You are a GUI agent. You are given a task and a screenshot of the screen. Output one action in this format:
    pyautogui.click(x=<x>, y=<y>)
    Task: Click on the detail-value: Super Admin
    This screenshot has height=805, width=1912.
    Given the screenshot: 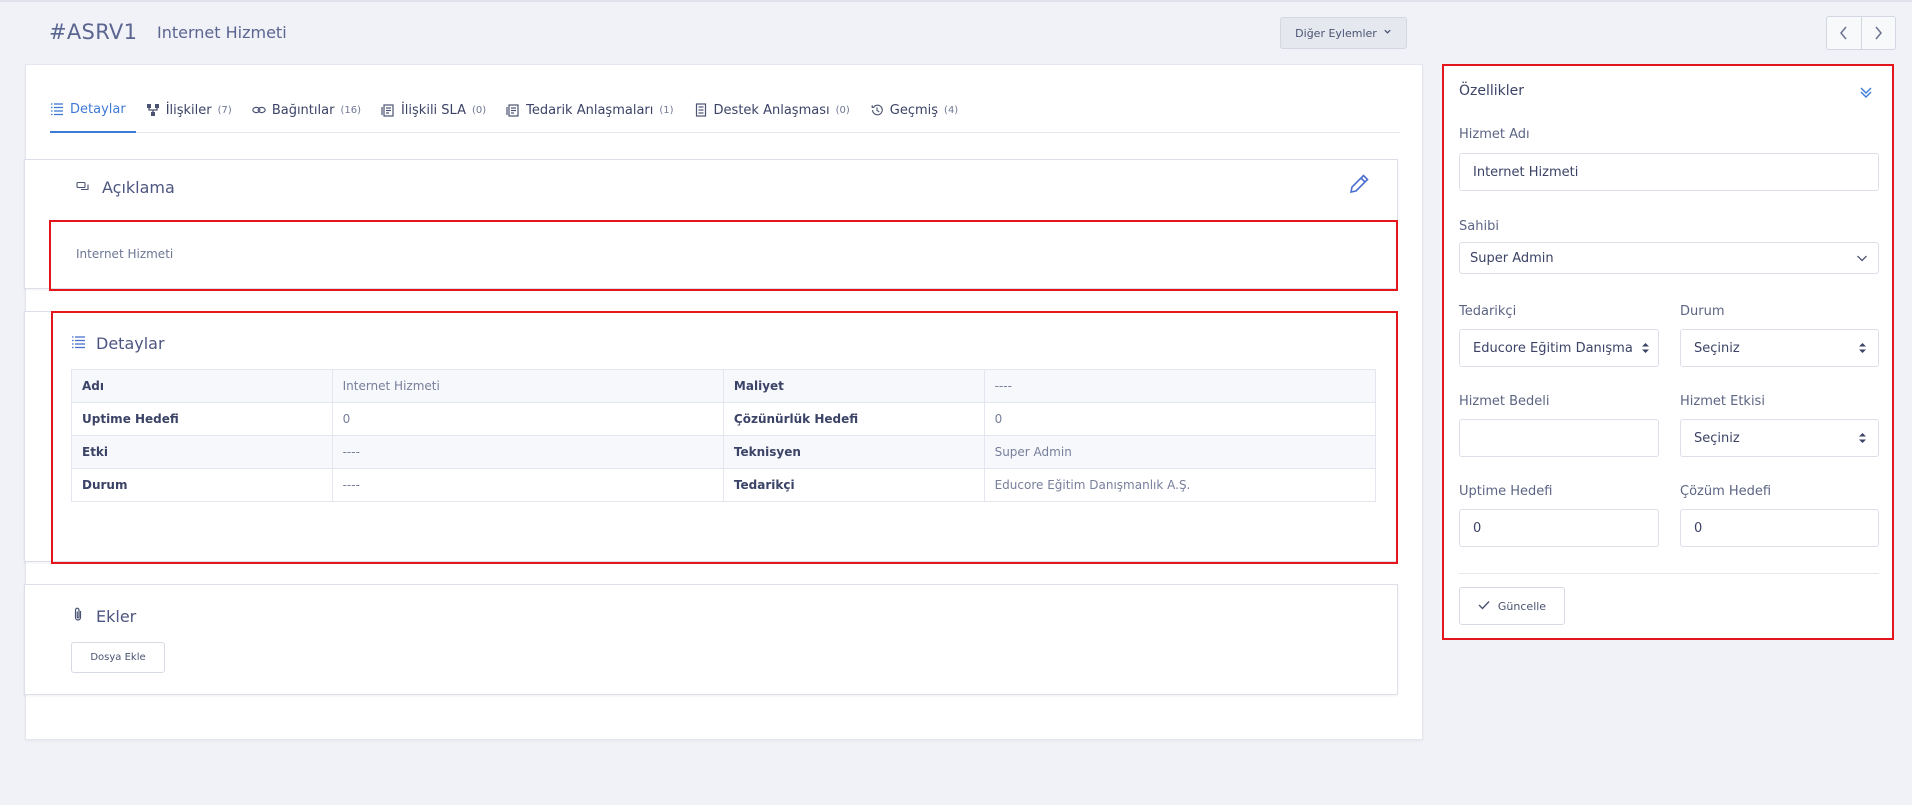 What is the action you would take?
    pyautogui.click(x=1180, y=452)
    